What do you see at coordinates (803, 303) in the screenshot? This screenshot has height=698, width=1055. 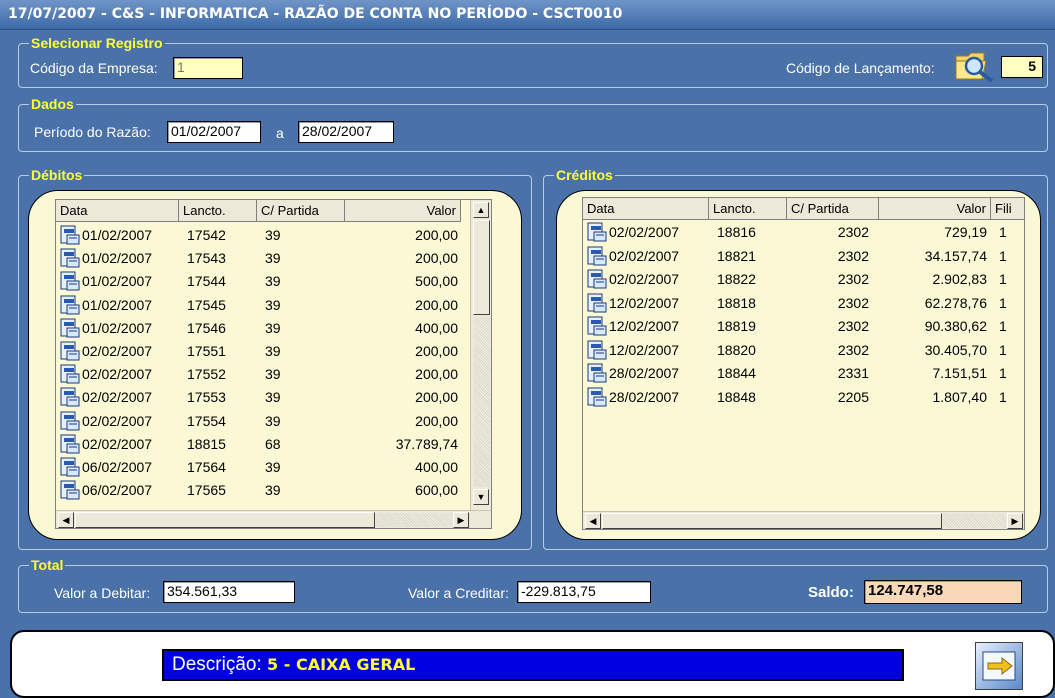 I see `table-row: 12/02/2007 18818 2302 62.278,76 1` at bounding box center [803, 303].